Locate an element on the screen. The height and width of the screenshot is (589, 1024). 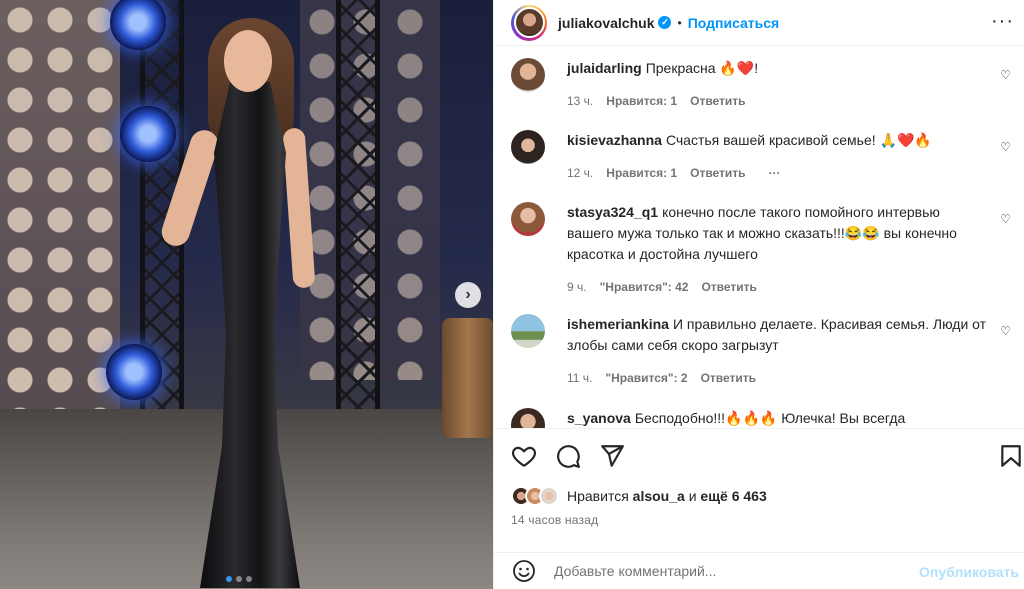
chevron-right-icon: › is located at coordinates (468, 294).